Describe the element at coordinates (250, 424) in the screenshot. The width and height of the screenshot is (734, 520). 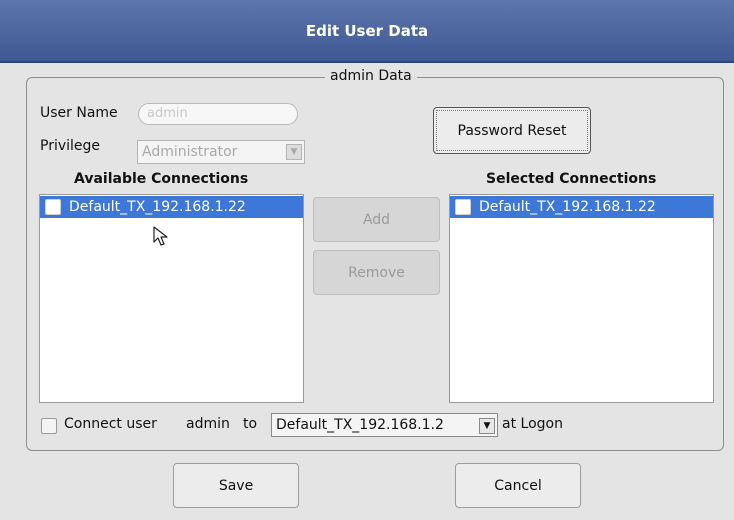
I see `logon-to-label: to` at that location.